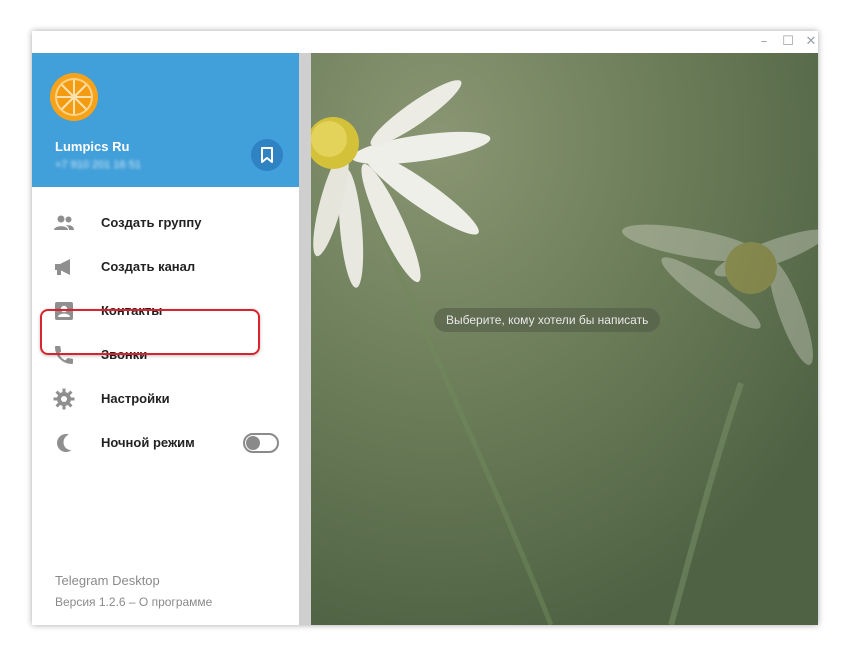 Image resolution: width=850 pixels, height=657 pixels. I want to click on gear-icon, so click(64, 399).